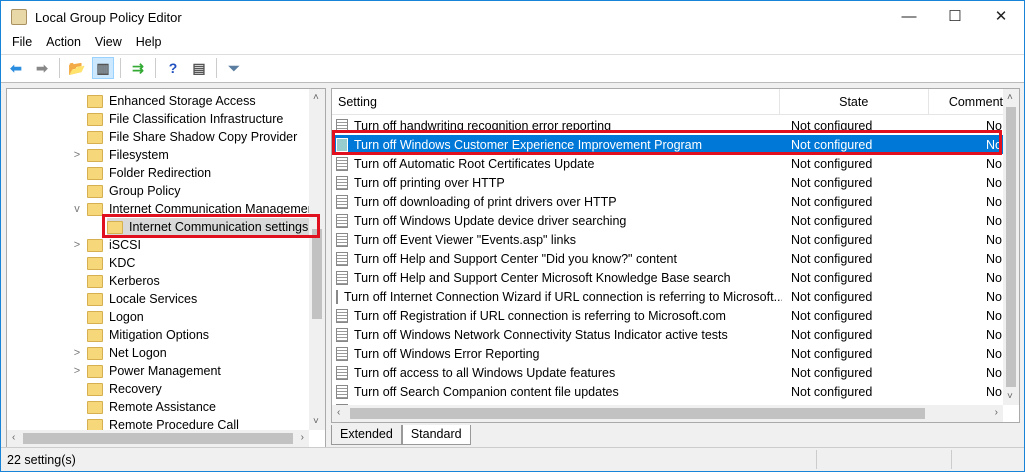 The height and width of the screenshot is (472, 1025). I want to click on menu-help: Help, so click(149, 43).